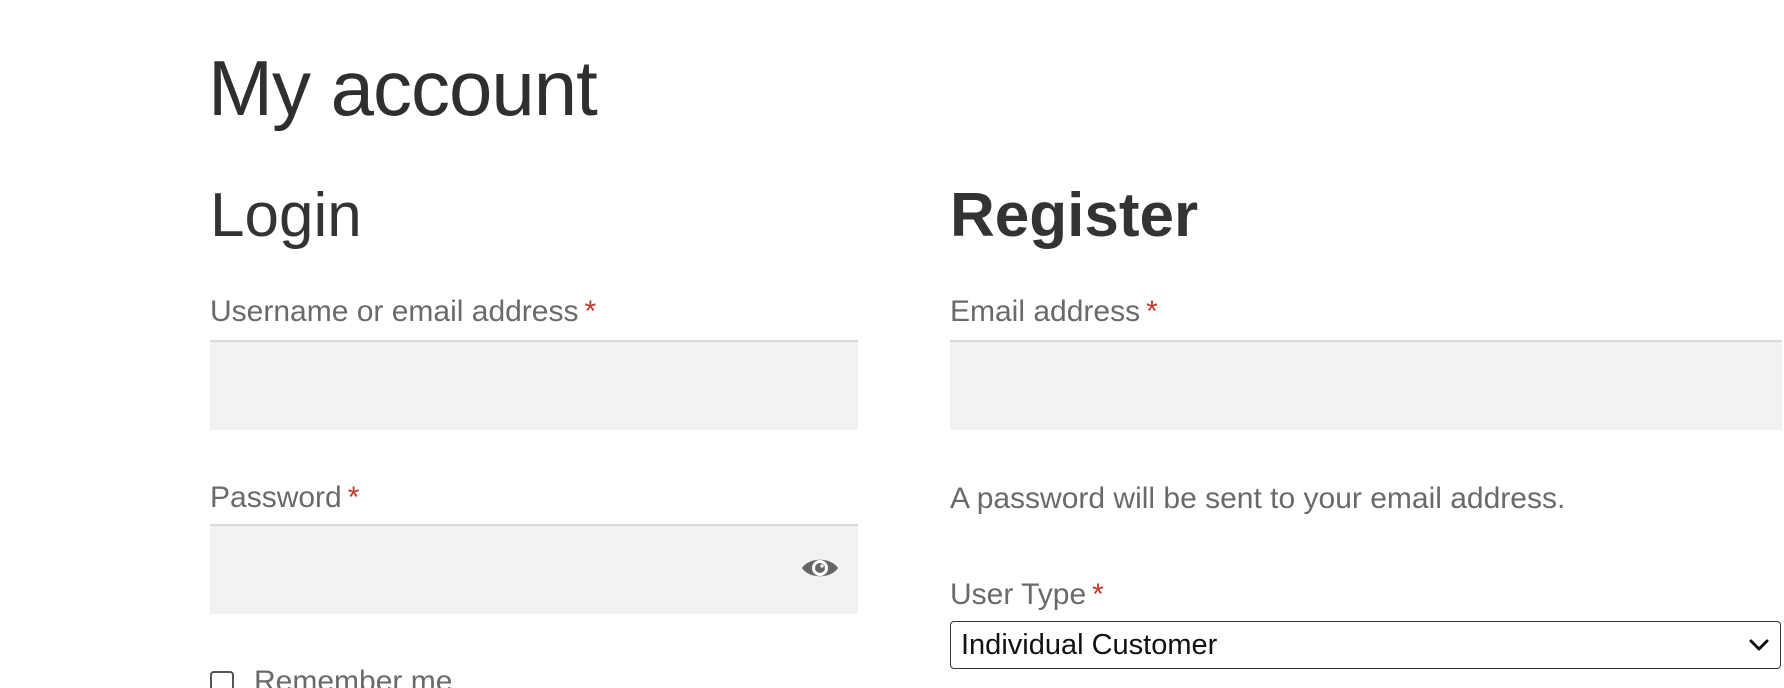  Describe the element at coordinates (403, 88) in the screenshot. I see `page-title: My account` at that location.